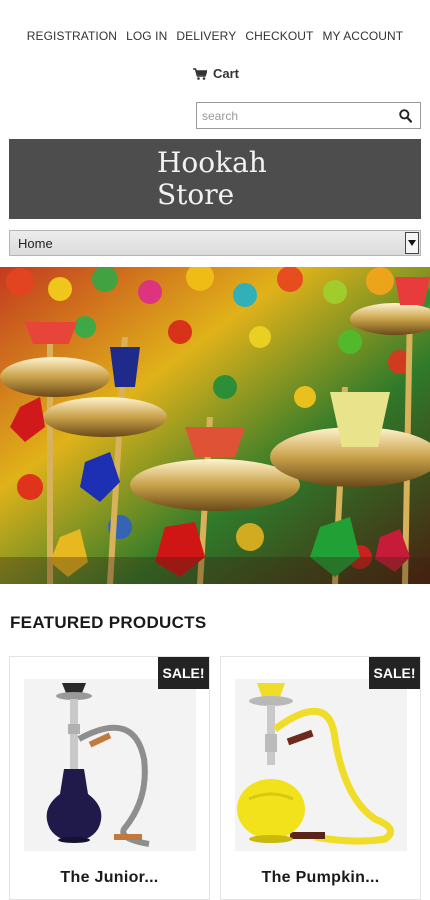  I want to click on logo-line-2: Store, so click(196, 194).